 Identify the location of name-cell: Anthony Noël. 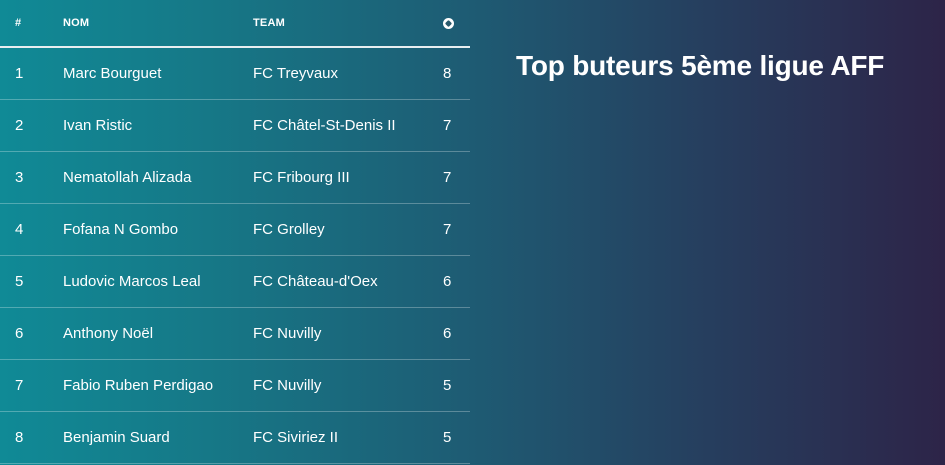
(108, 333).